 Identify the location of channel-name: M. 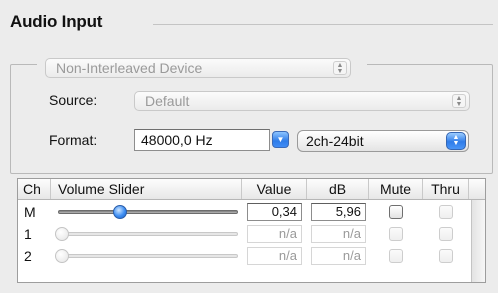
(30, 212).